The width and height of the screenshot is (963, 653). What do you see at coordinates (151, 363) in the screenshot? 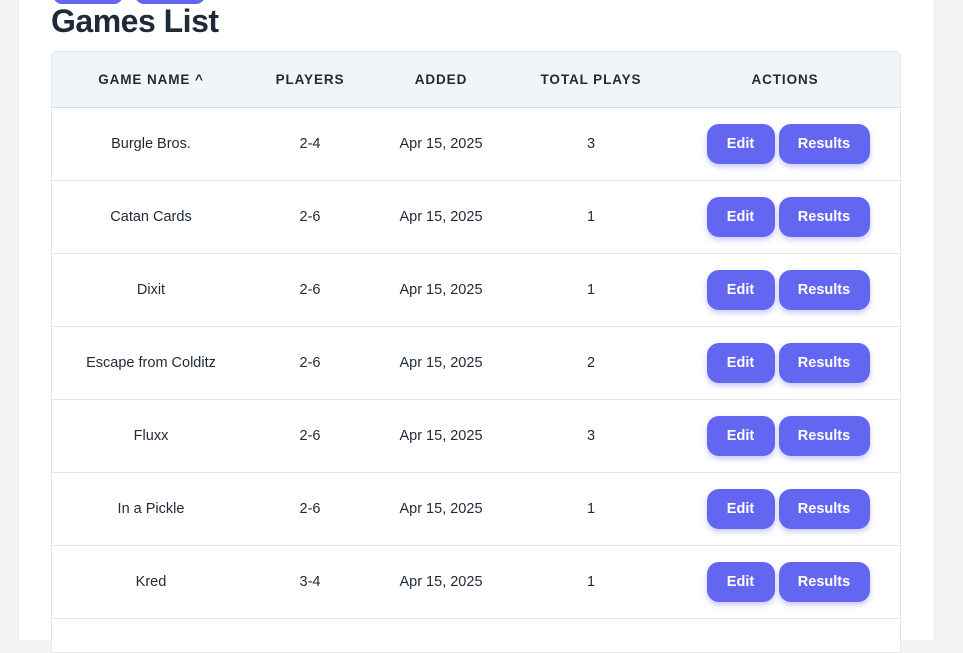
I see `game-name-cell: Escape from Colditz` at bounding box center [151, 363].